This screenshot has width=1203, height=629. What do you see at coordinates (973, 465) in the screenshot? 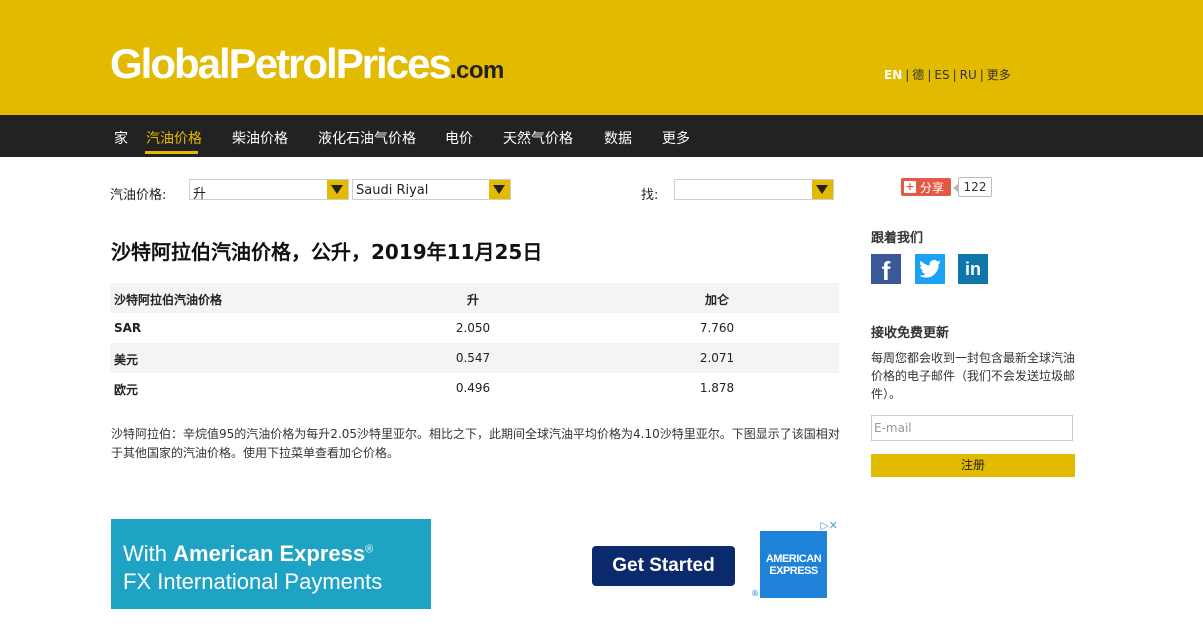
I see `signup-button: 注册` at bounding box center [973, 465].